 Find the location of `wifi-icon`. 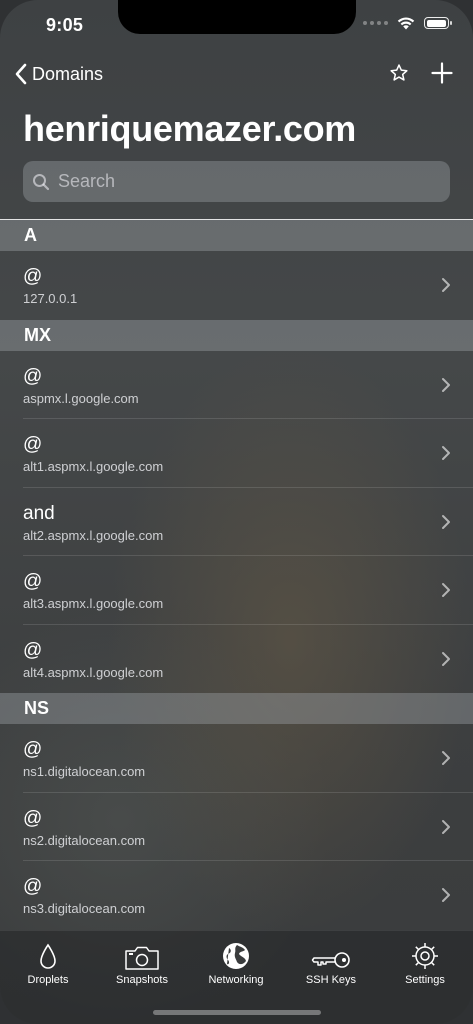

wifi-icon is located at coordinates (406, 23).